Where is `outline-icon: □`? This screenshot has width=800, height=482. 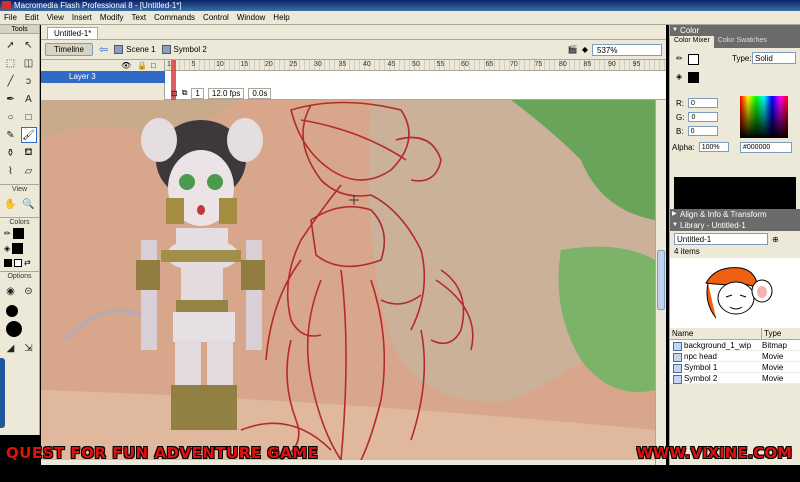
outline-icon: □ is located at coordinates (153, 65).